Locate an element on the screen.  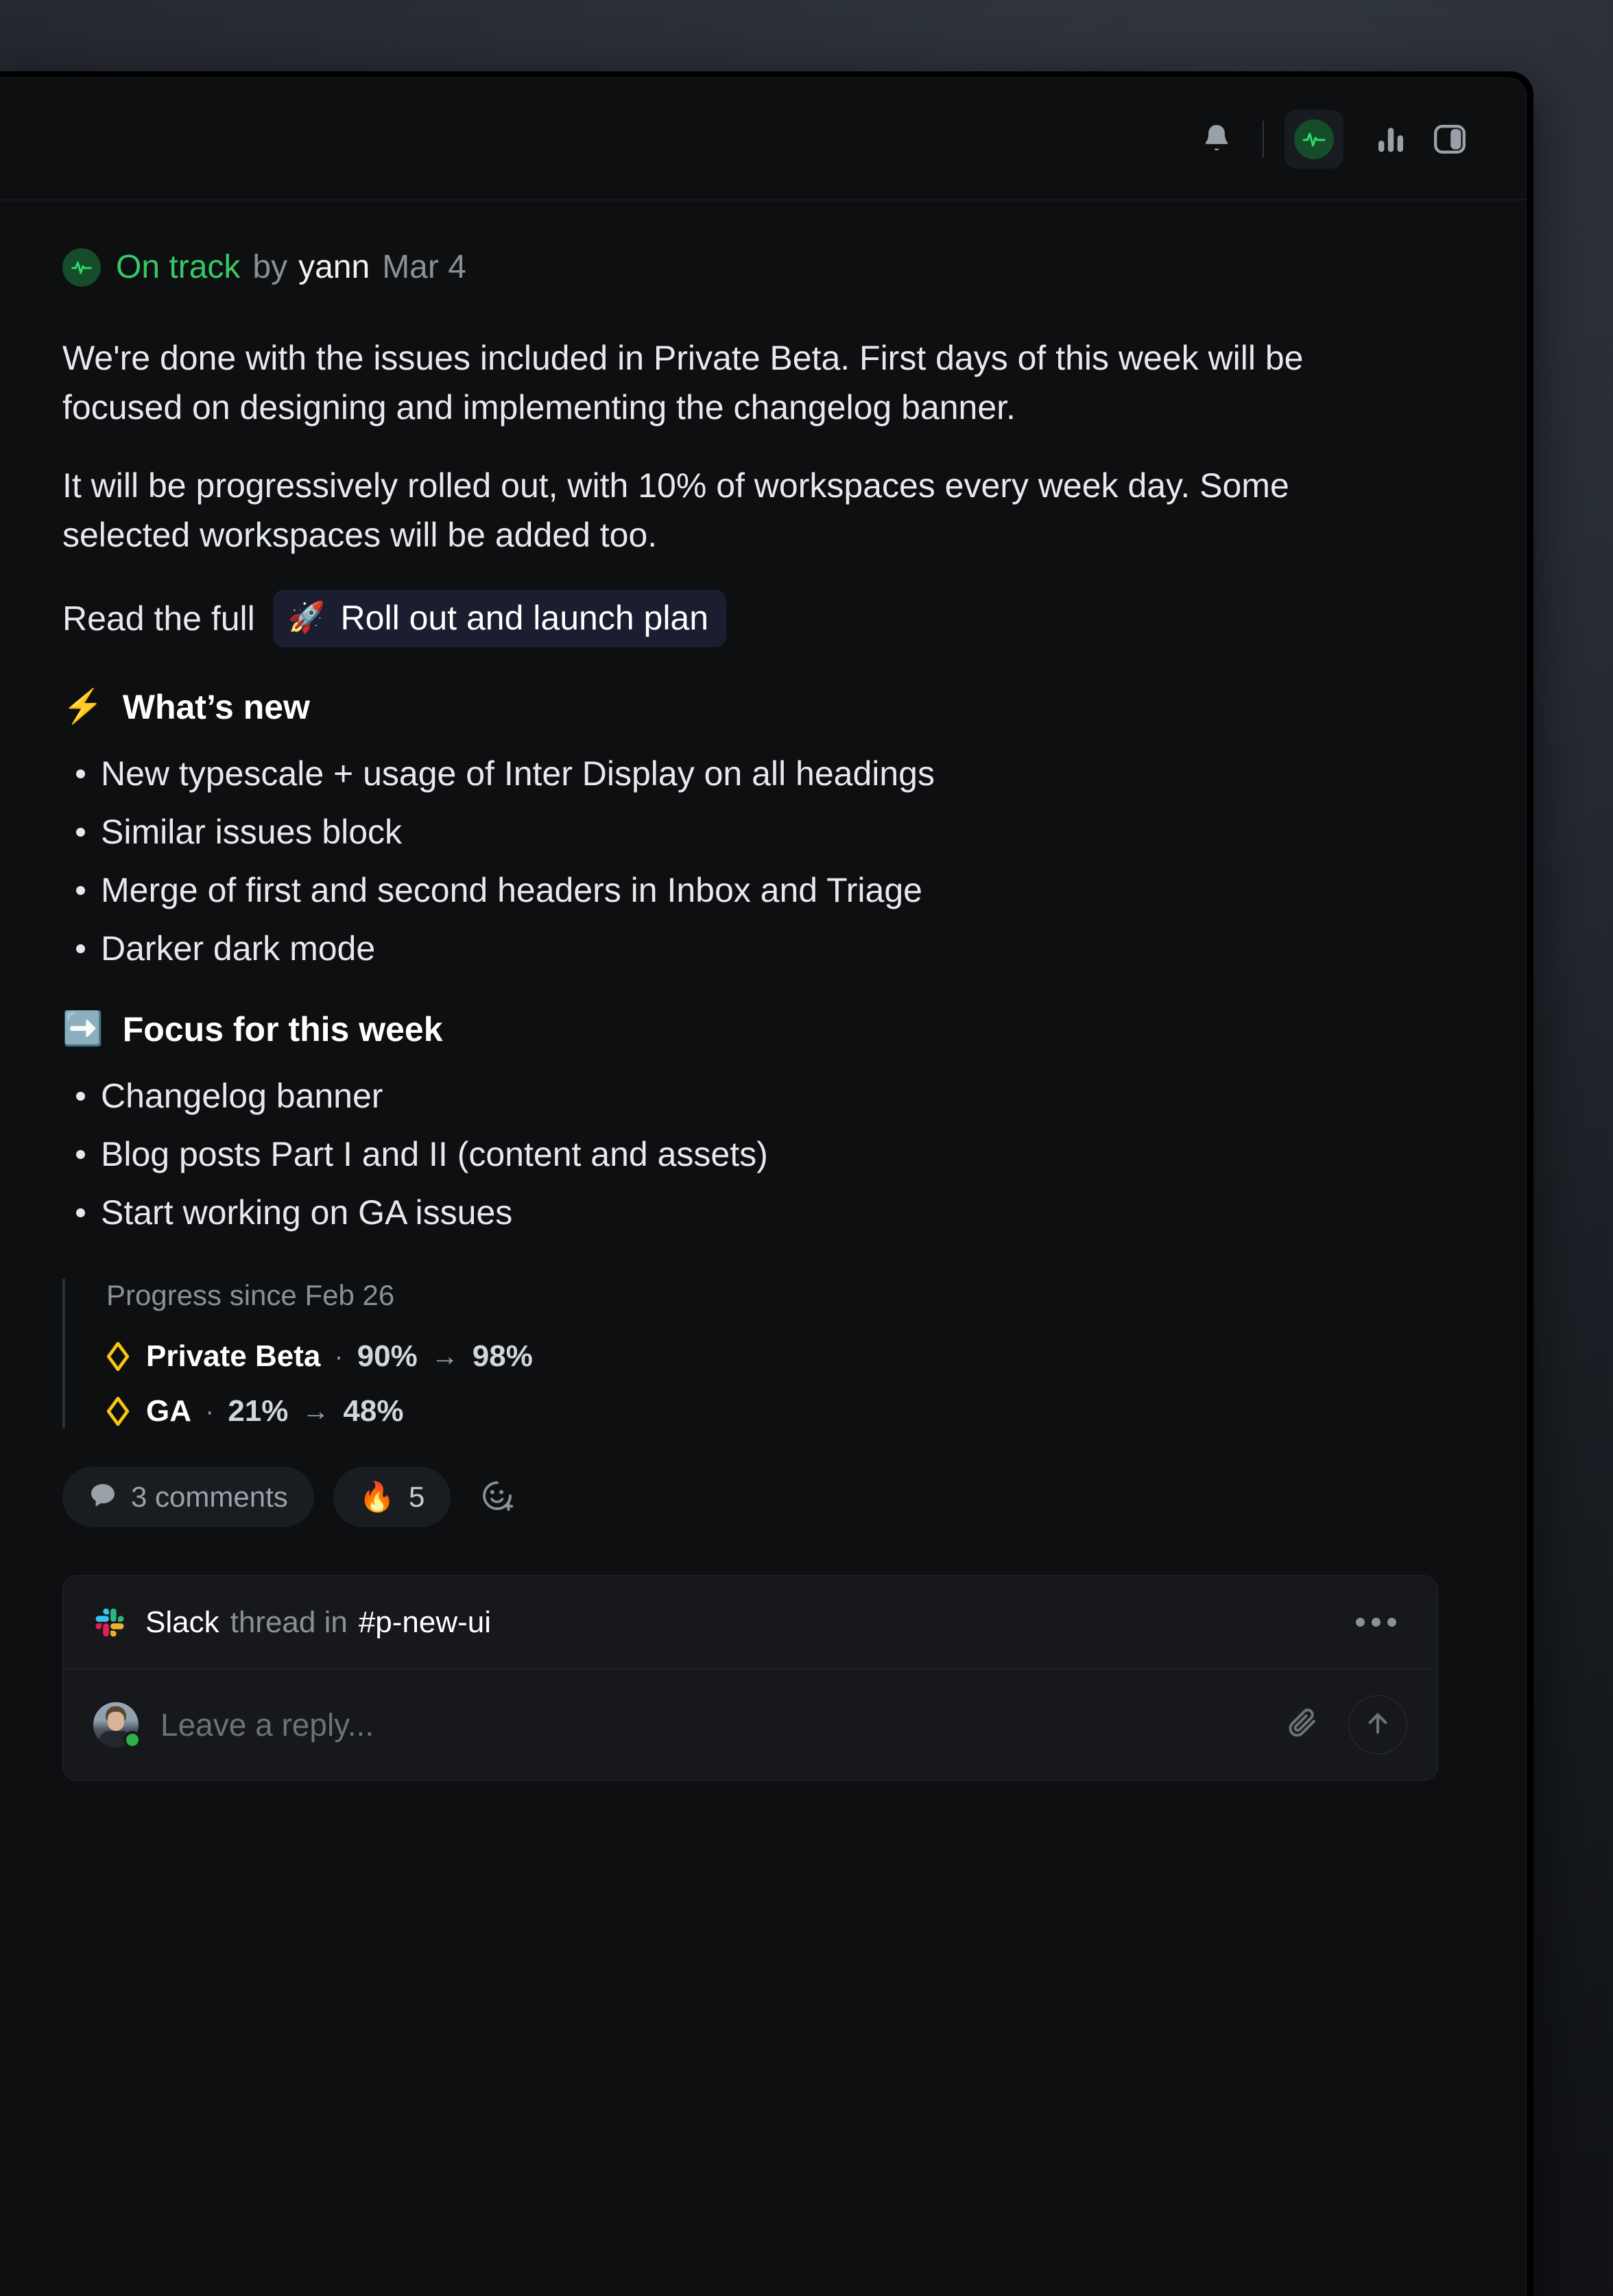
notifications-bell-icon is located at coordinates (1216, 139).